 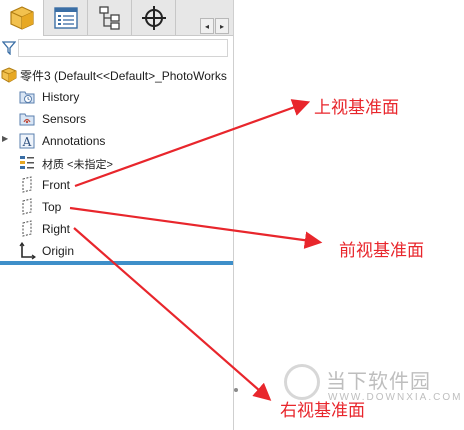 I want to click on tree-item-label: Top, so click(x=52, y=207).